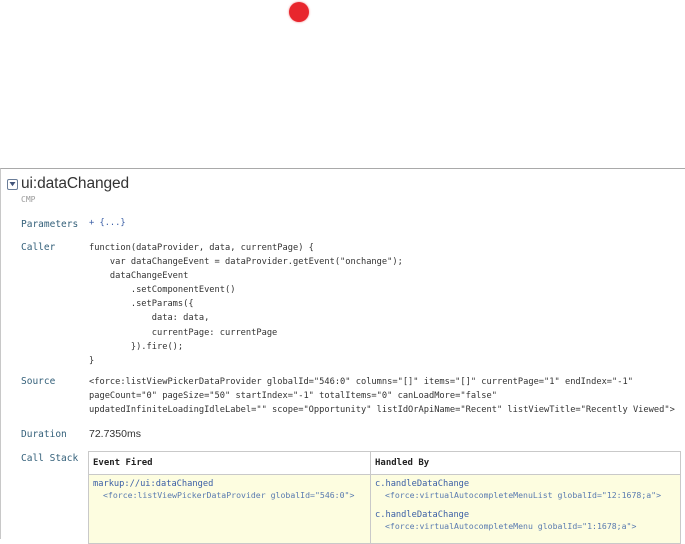 This screenshot has width=685, height=544. I want to click on chevron-down-icon, so click(12, 184).